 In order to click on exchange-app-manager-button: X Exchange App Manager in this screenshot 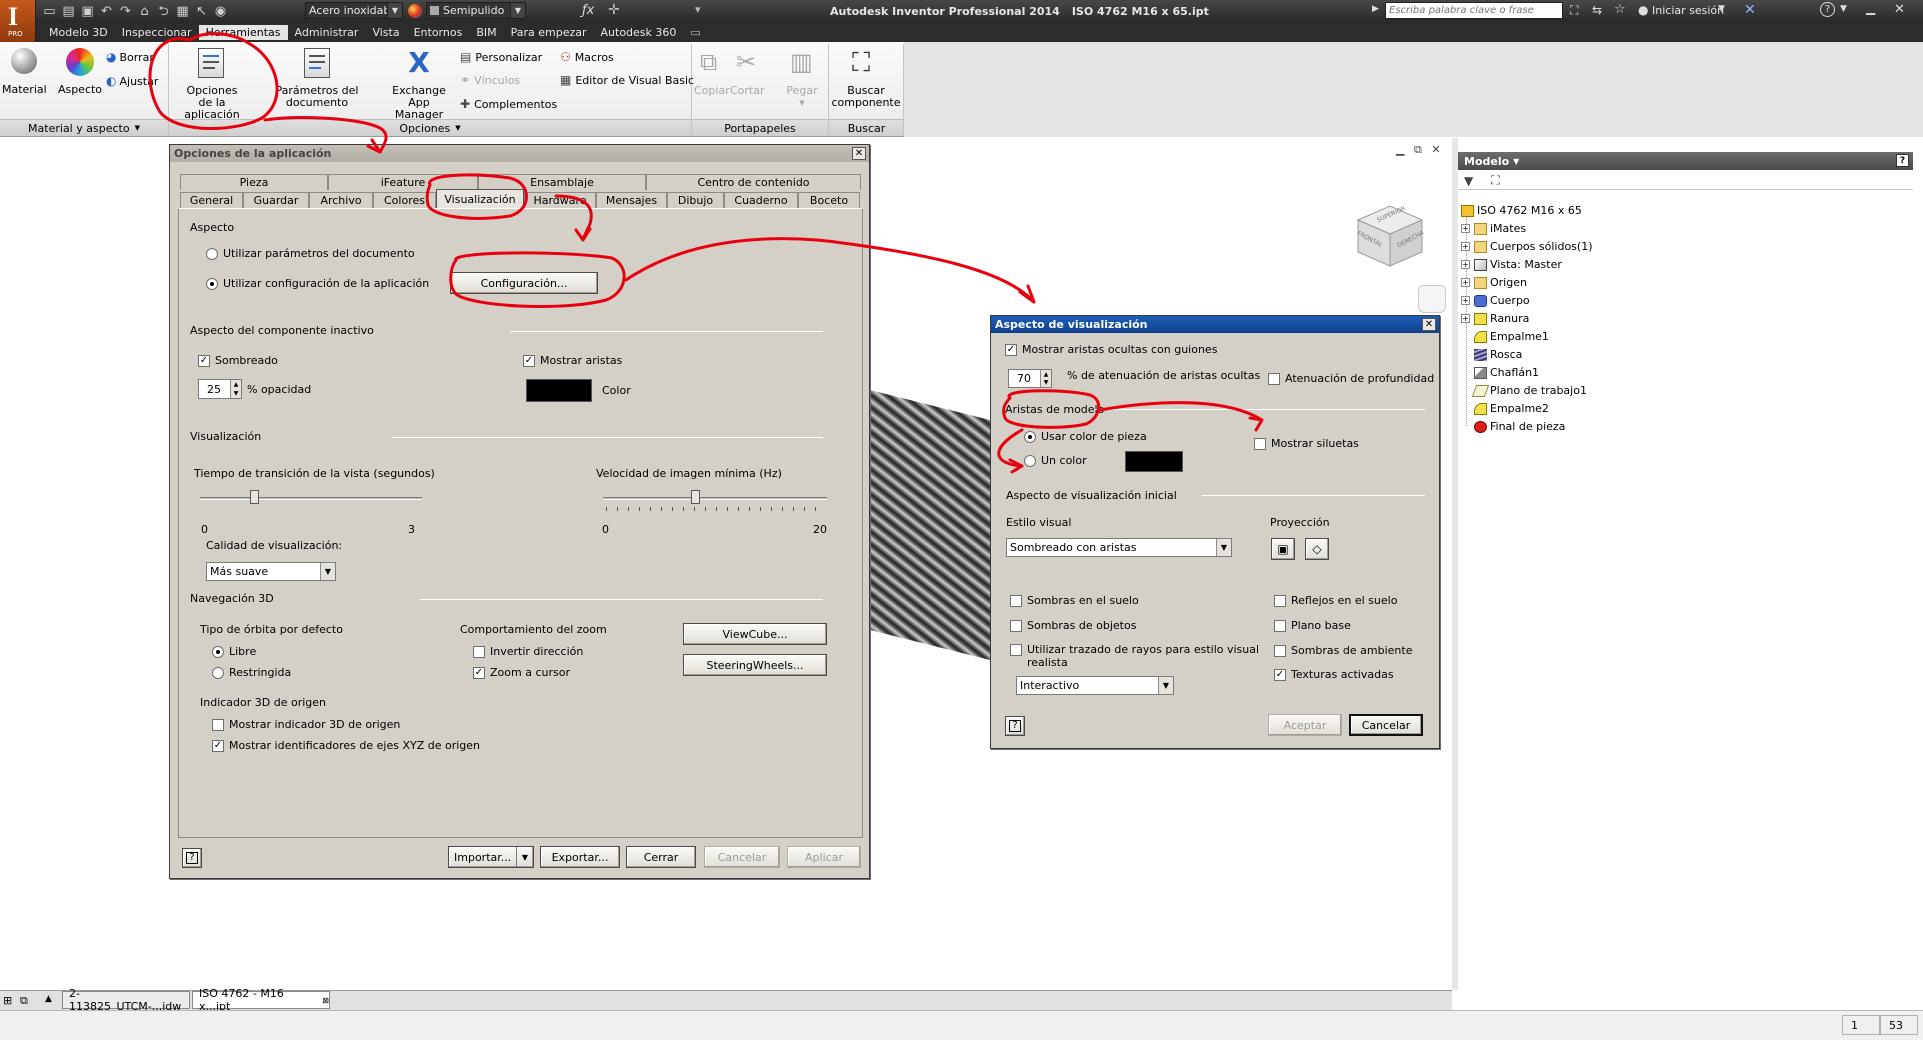, I will do `click(419, 83)`.